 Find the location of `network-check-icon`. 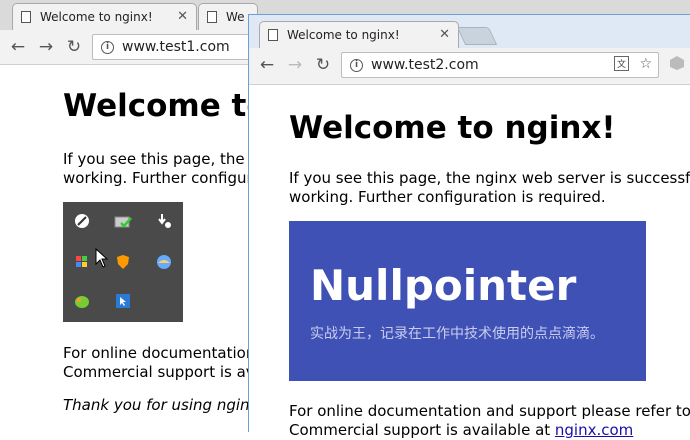

network-check-icon is located at coordinates (123, 221).